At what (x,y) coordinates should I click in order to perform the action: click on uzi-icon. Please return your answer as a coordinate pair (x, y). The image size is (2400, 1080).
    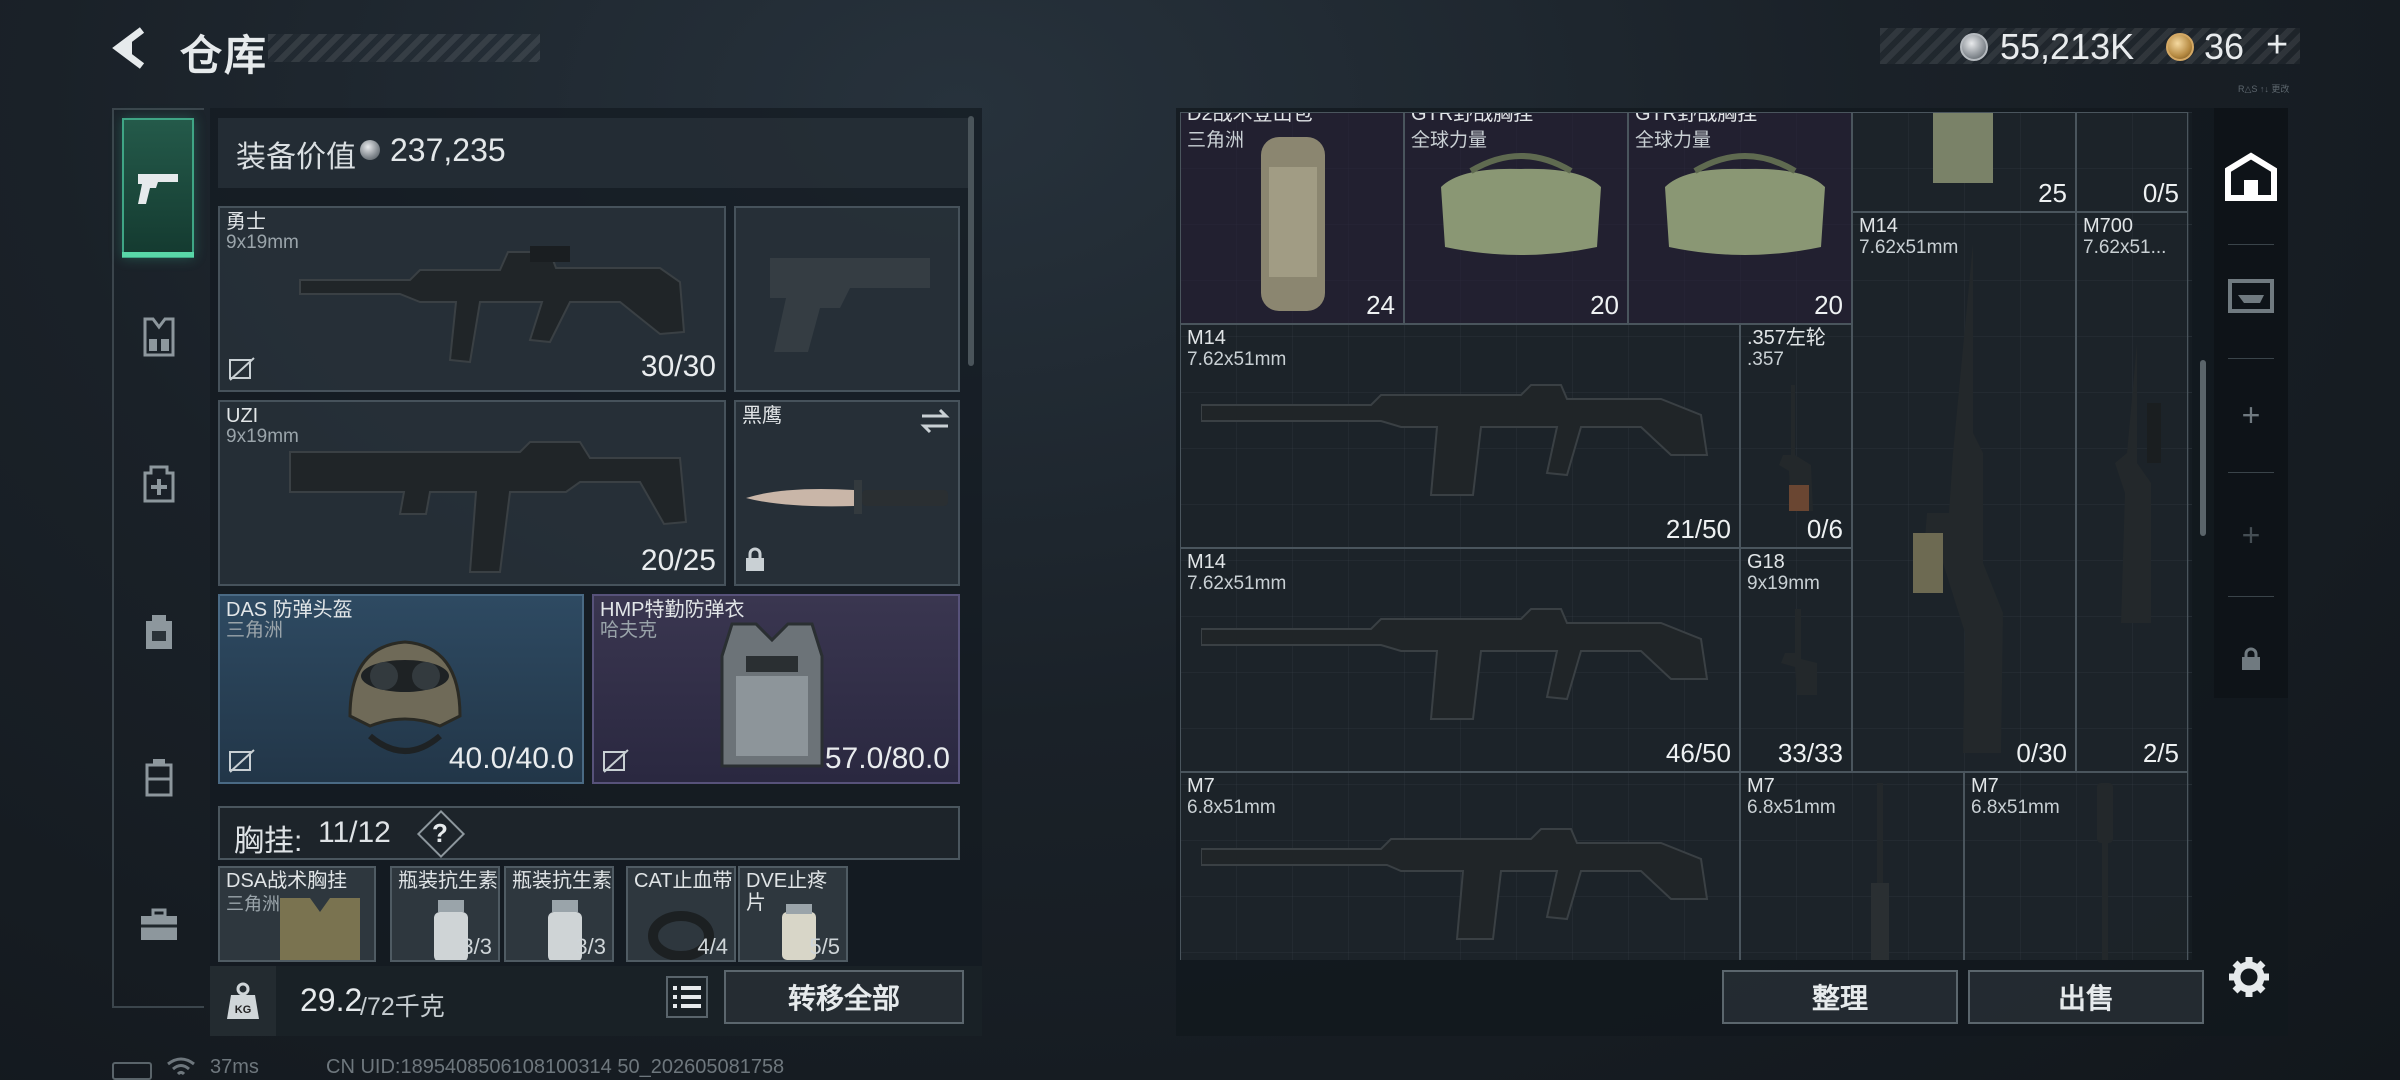
    Looking at the image, I should click on (488, 507).